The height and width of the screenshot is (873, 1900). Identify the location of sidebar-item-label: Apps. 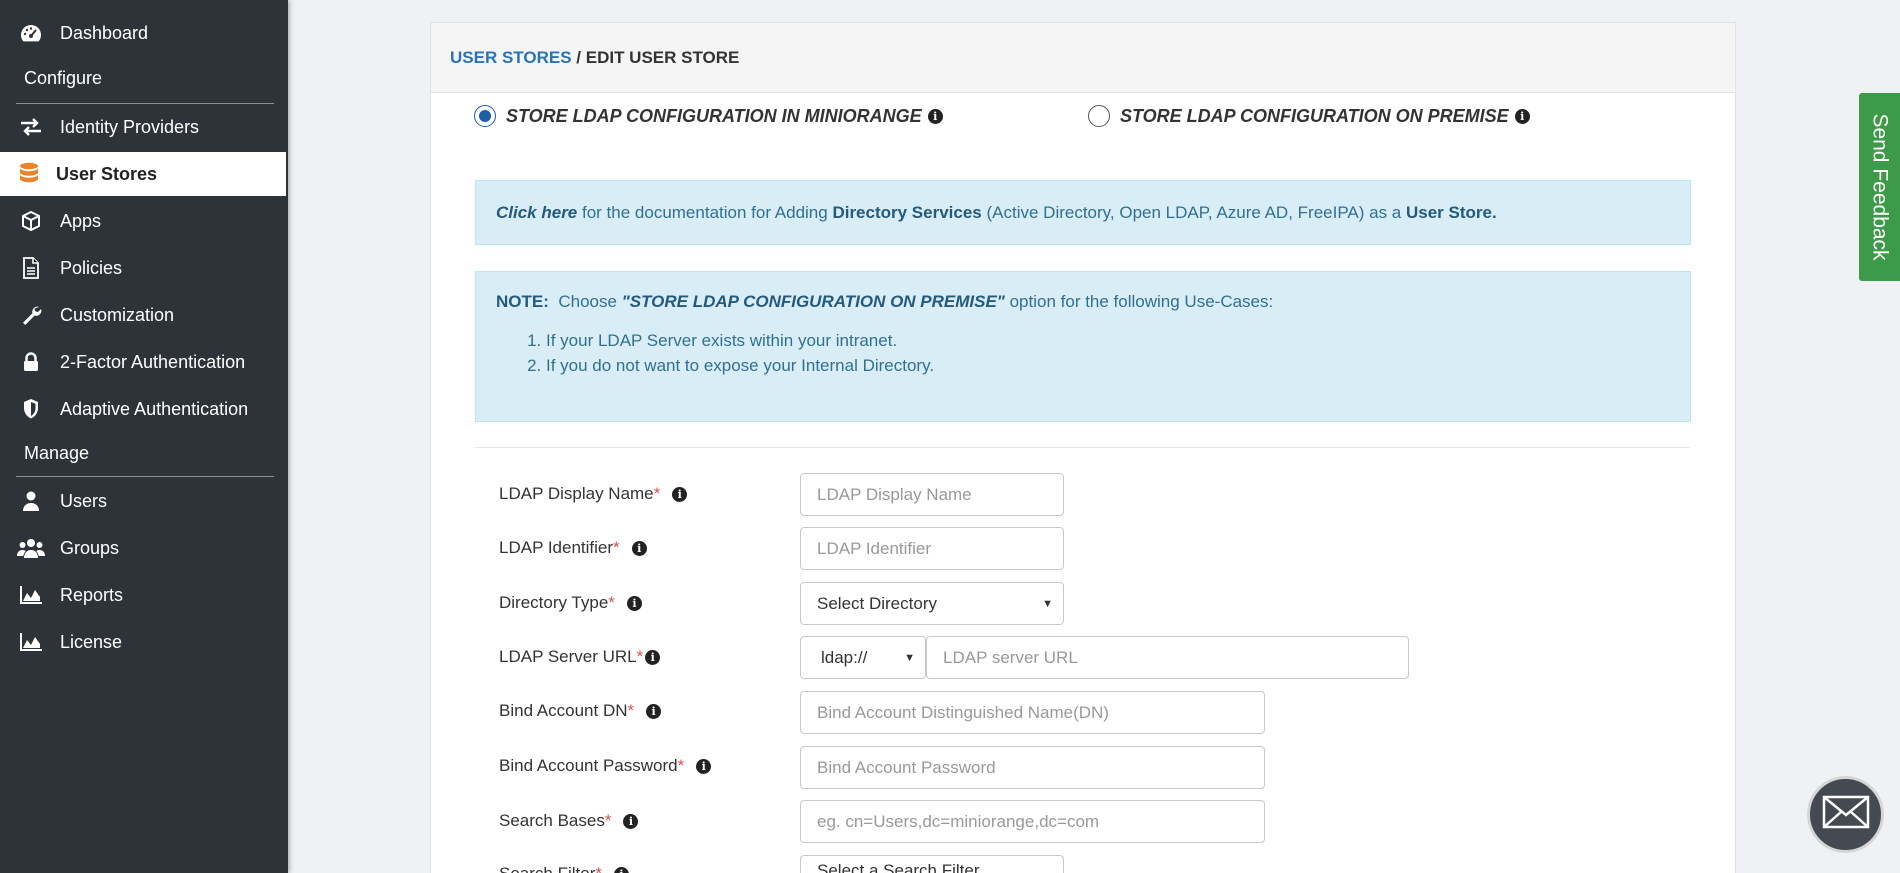
(81, 220).